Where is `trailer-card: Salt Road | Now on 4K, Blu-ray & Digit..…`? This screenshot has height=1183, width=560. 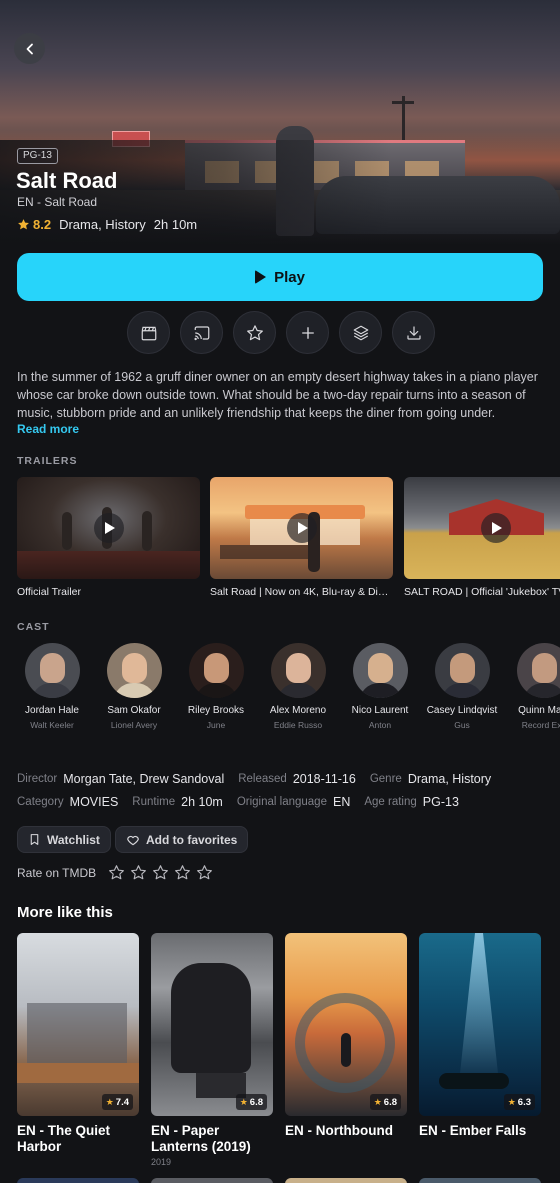
trailer-card: Salt Road | Now on 4K, Blu-ray & Digit..… is located at coordinates (301, 537).